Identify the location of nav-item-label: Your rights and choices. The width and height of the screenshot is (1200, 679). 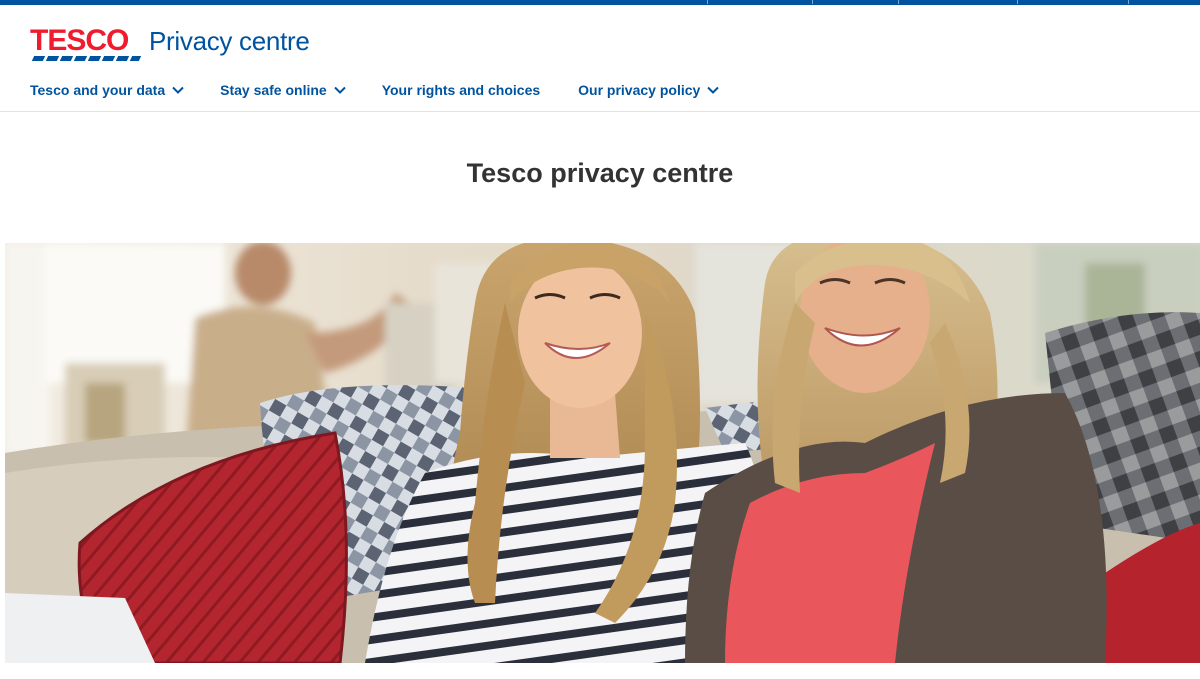
(461, 90).